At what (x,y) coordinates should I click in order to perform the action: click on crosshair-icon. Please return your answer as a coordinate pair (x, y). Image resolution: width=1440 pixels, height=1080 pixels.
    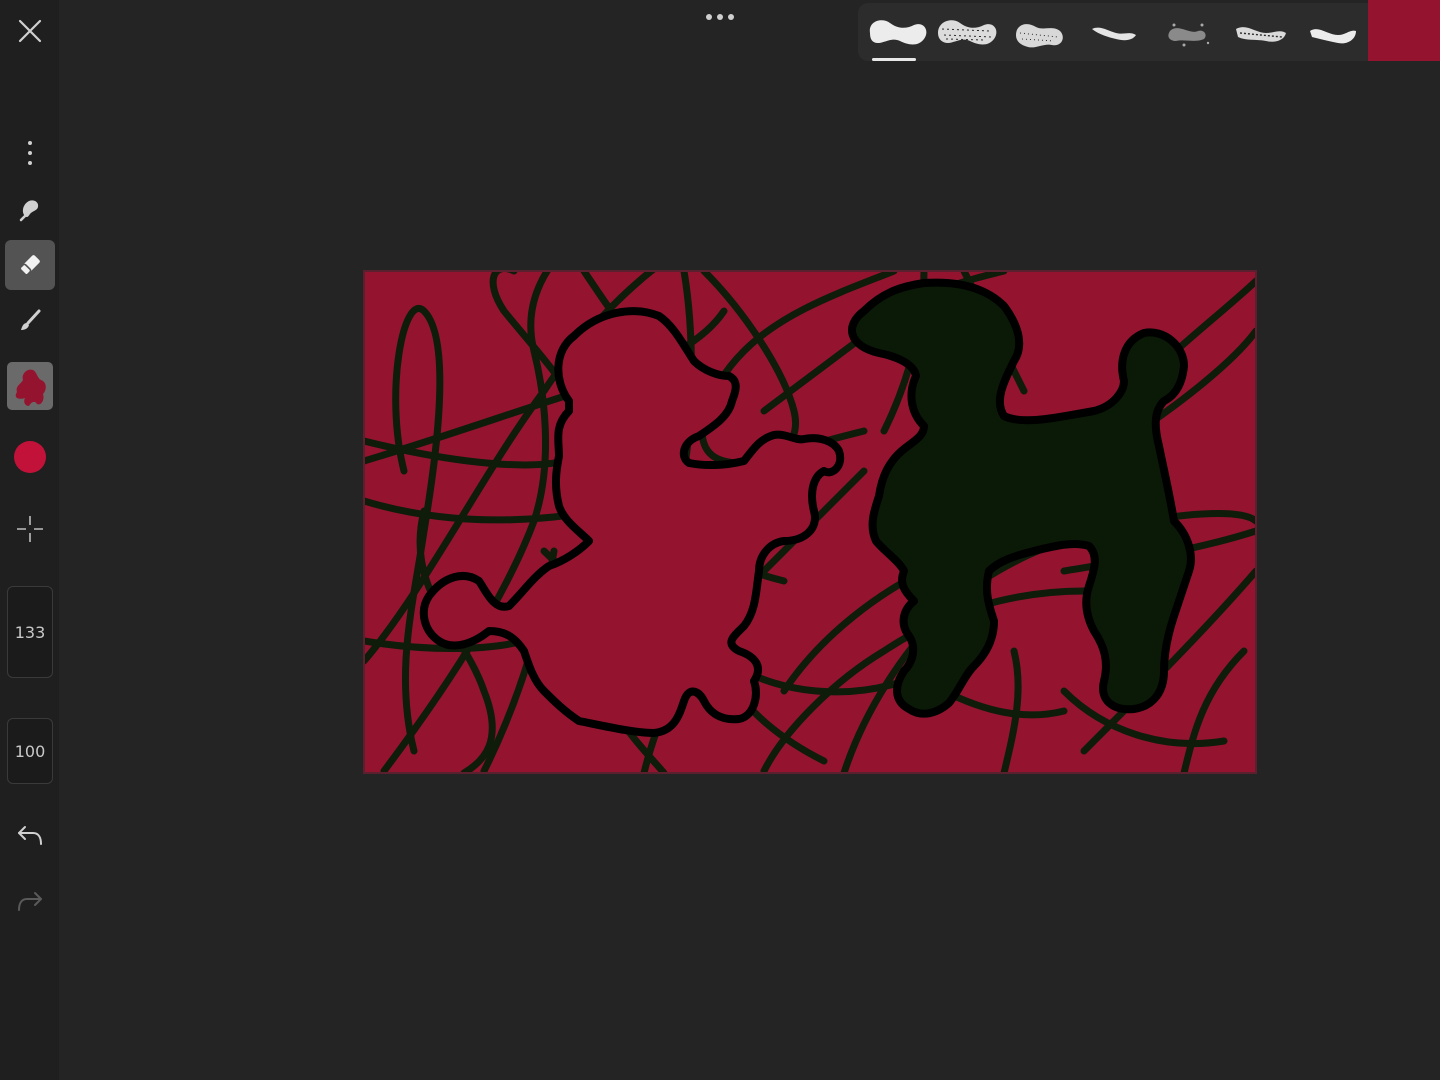
    Looking at the image, I should click on (30, 529).